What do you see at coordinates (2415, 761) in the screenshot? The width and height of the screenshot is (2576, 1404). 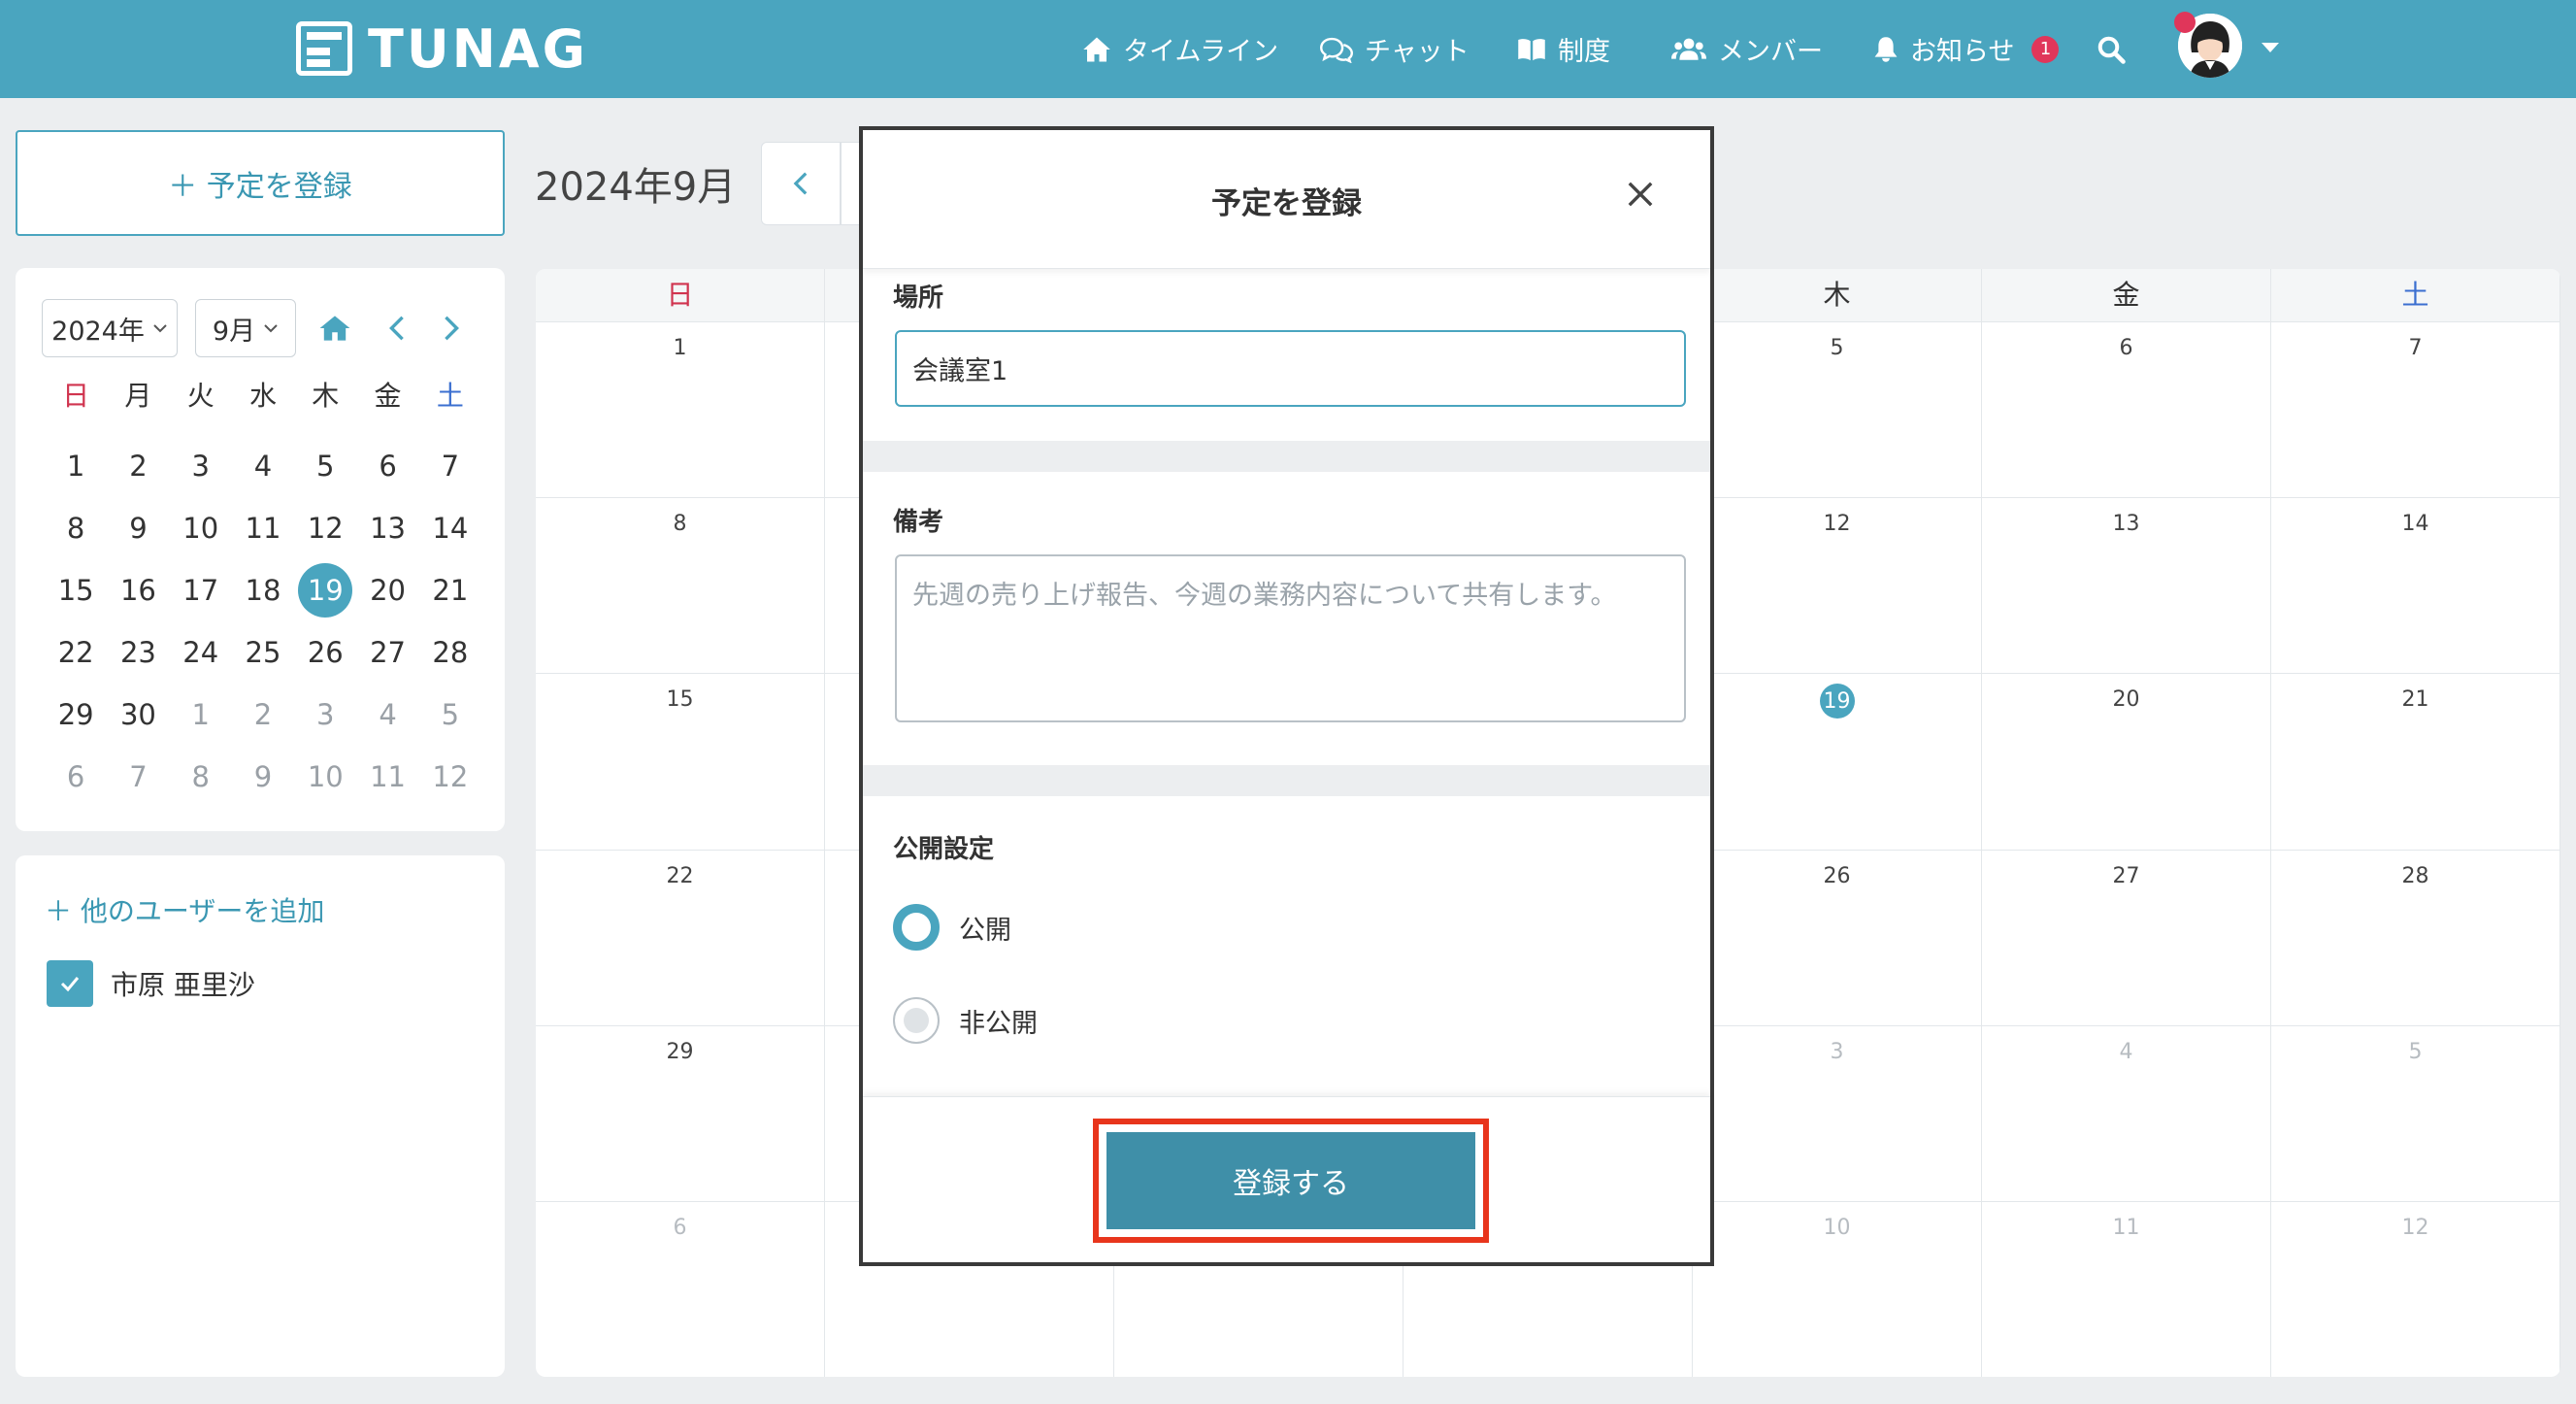 I see `calendar-day-cell: 21` at bounding box center [2415, 761].